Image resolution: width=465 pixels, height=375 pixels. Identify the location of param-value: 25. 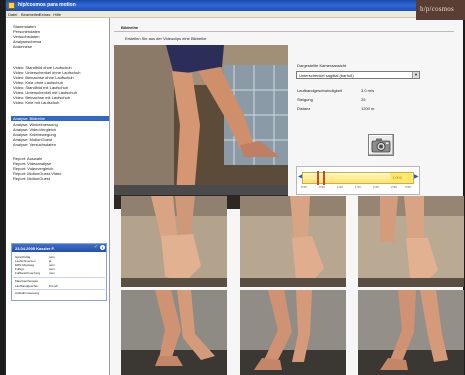
(363, 99).